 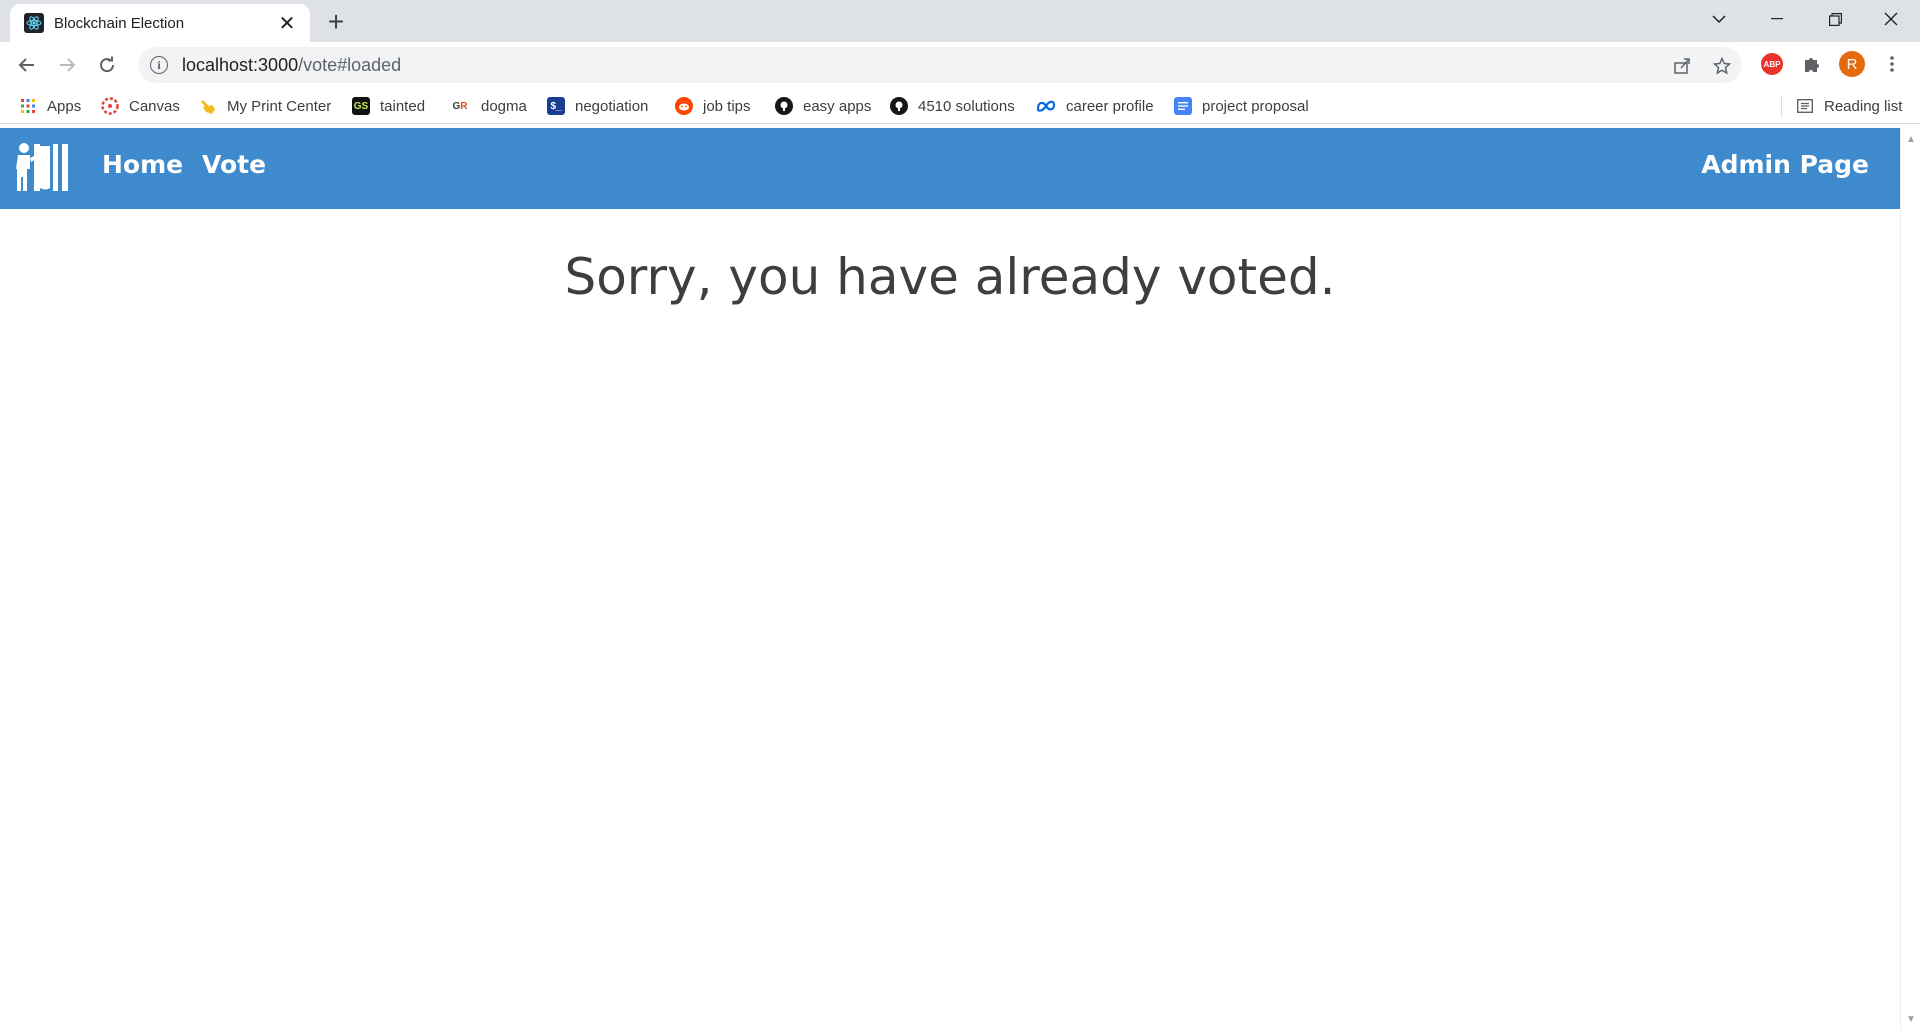 What do you see at coordinates (27, 65) in the screenshot?
I see `back-icon` at bounding box center [27, 65].